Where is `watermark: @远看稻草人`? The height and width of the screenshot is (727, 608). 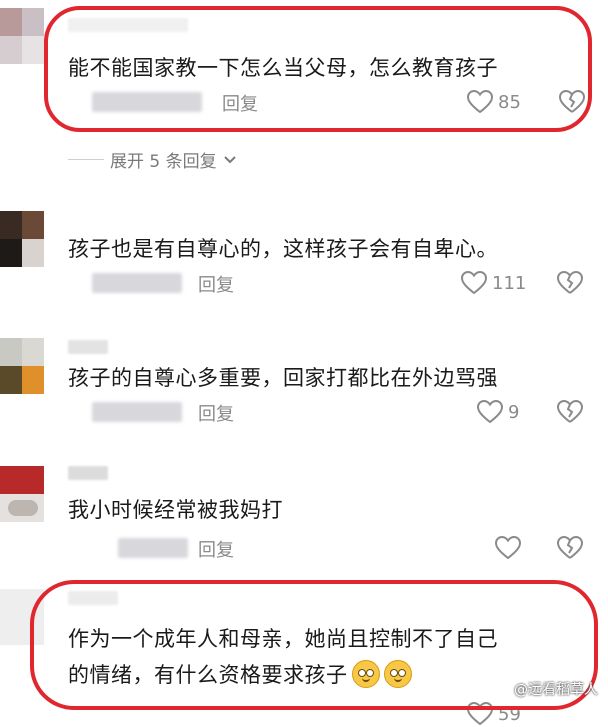 watermark: @远看稻草人 is located at coordinates (556, 690).